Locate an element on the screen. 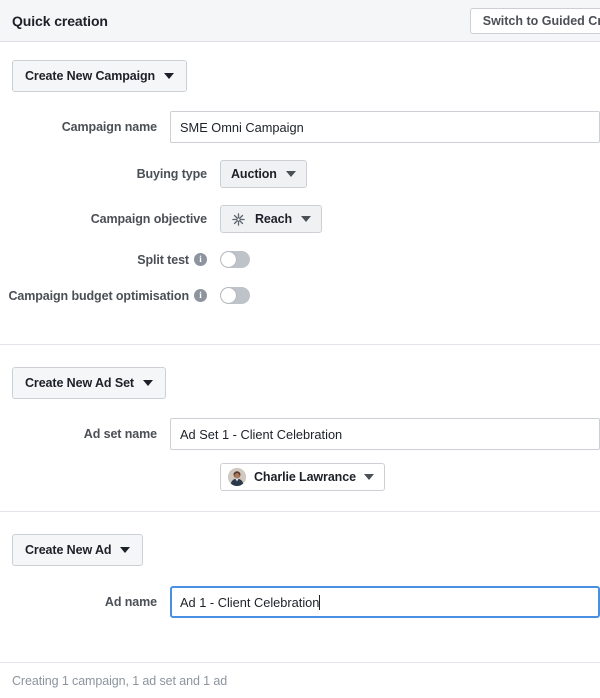 The width and height of the screenshot is (600, 698). create-new-ad-button: Create New Ad is located at coordinates (78, 550).